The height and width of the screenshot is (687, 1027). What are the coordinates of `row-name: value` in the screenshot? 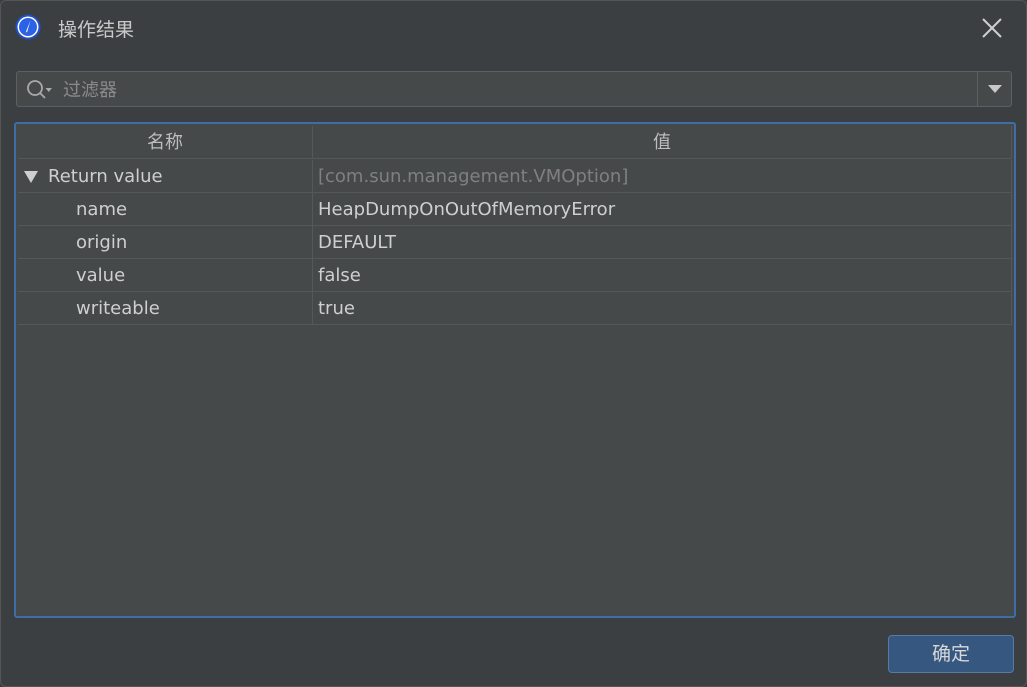 It's located at (101, 275).